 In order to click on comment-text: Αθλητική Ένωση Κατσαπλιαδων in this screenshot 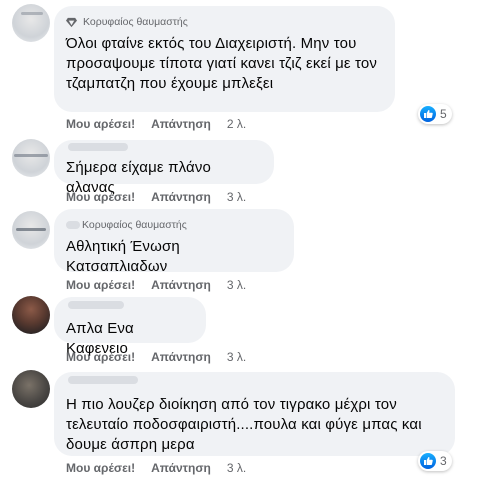, I will do `click(123, 256)`.